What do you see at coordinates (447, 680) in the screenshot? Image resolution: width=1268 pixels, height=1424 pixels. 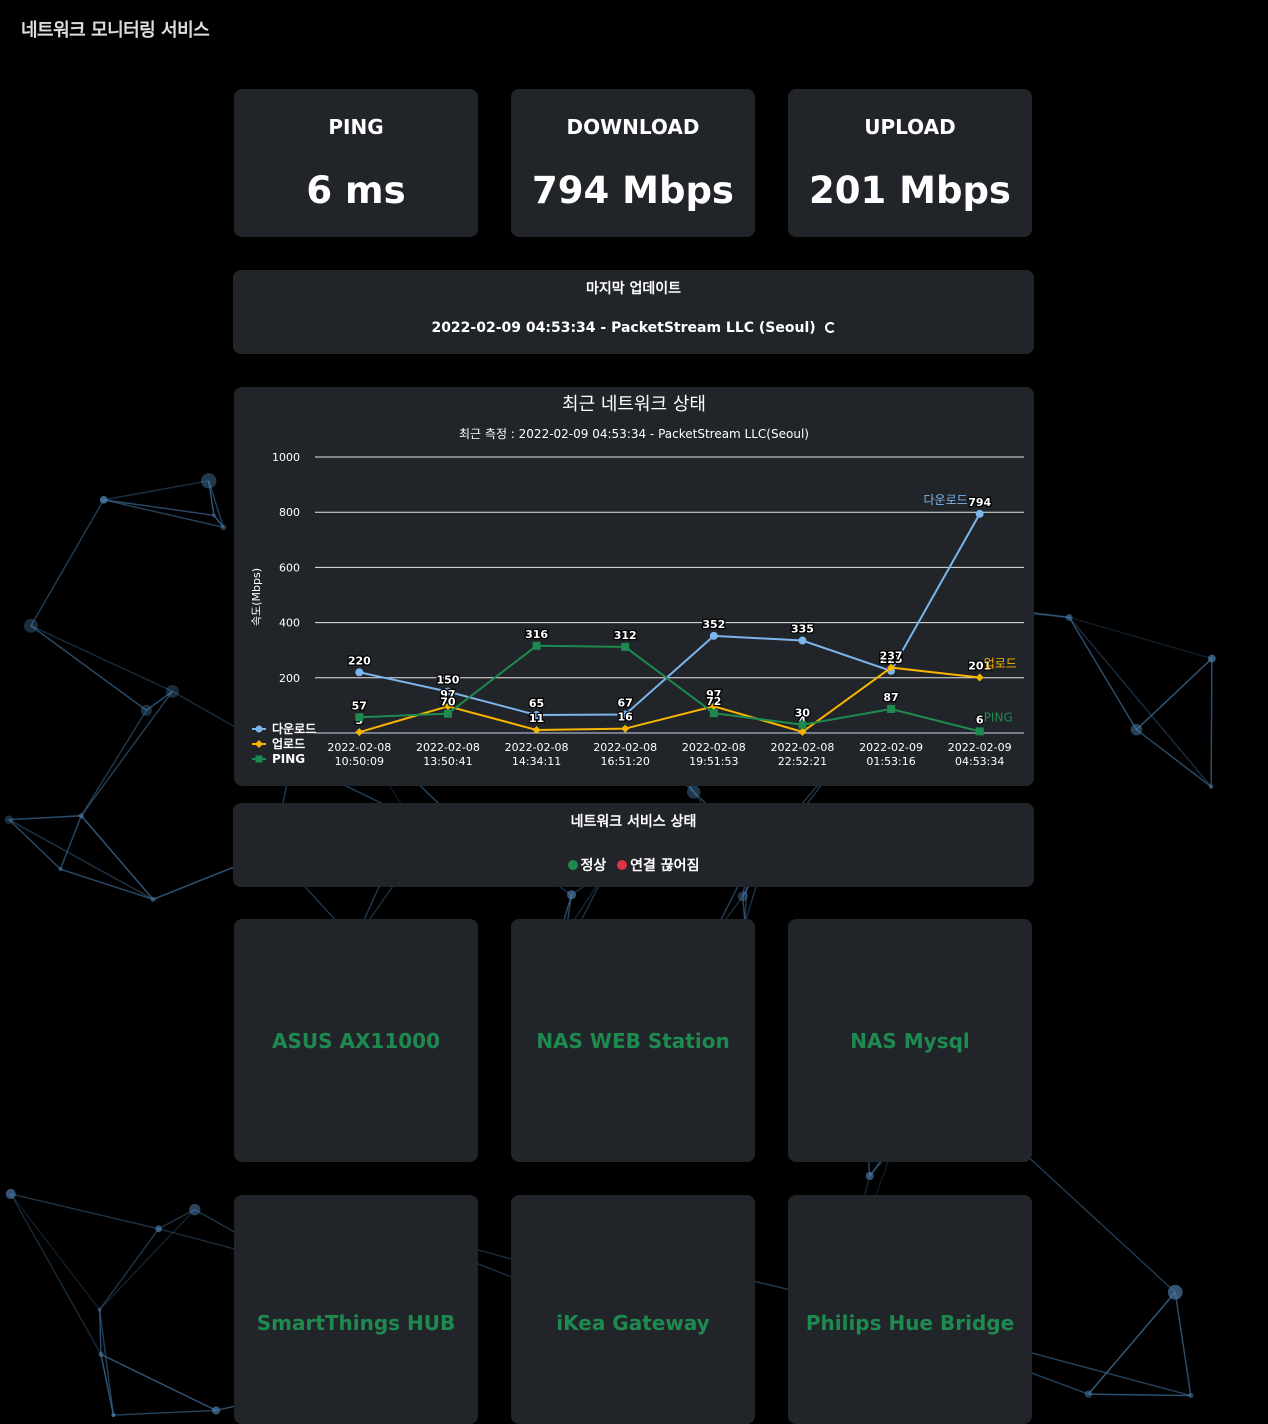 I see `data-label: 150` at bounding box center [447, 680].